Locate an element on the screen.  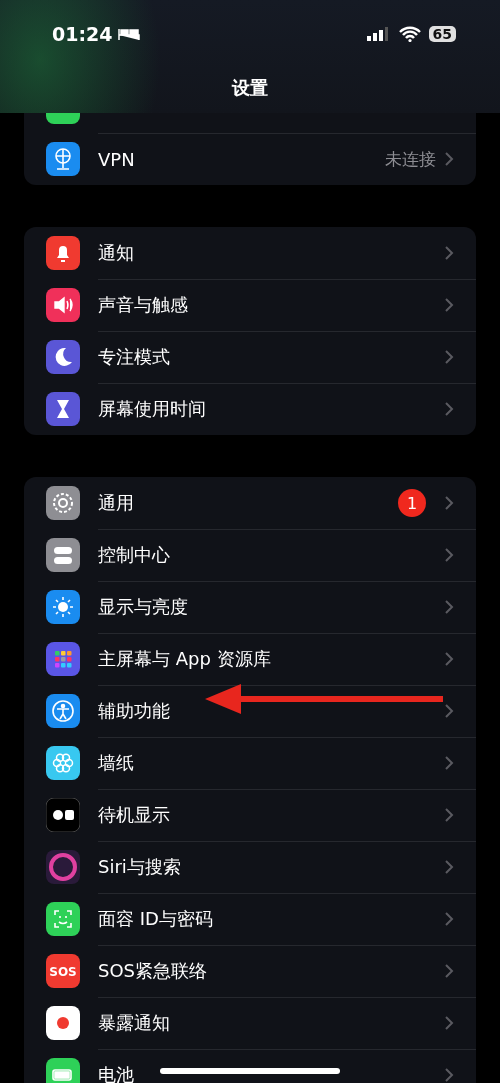
row-label: 电池 is located at coordinates (116, 1073).